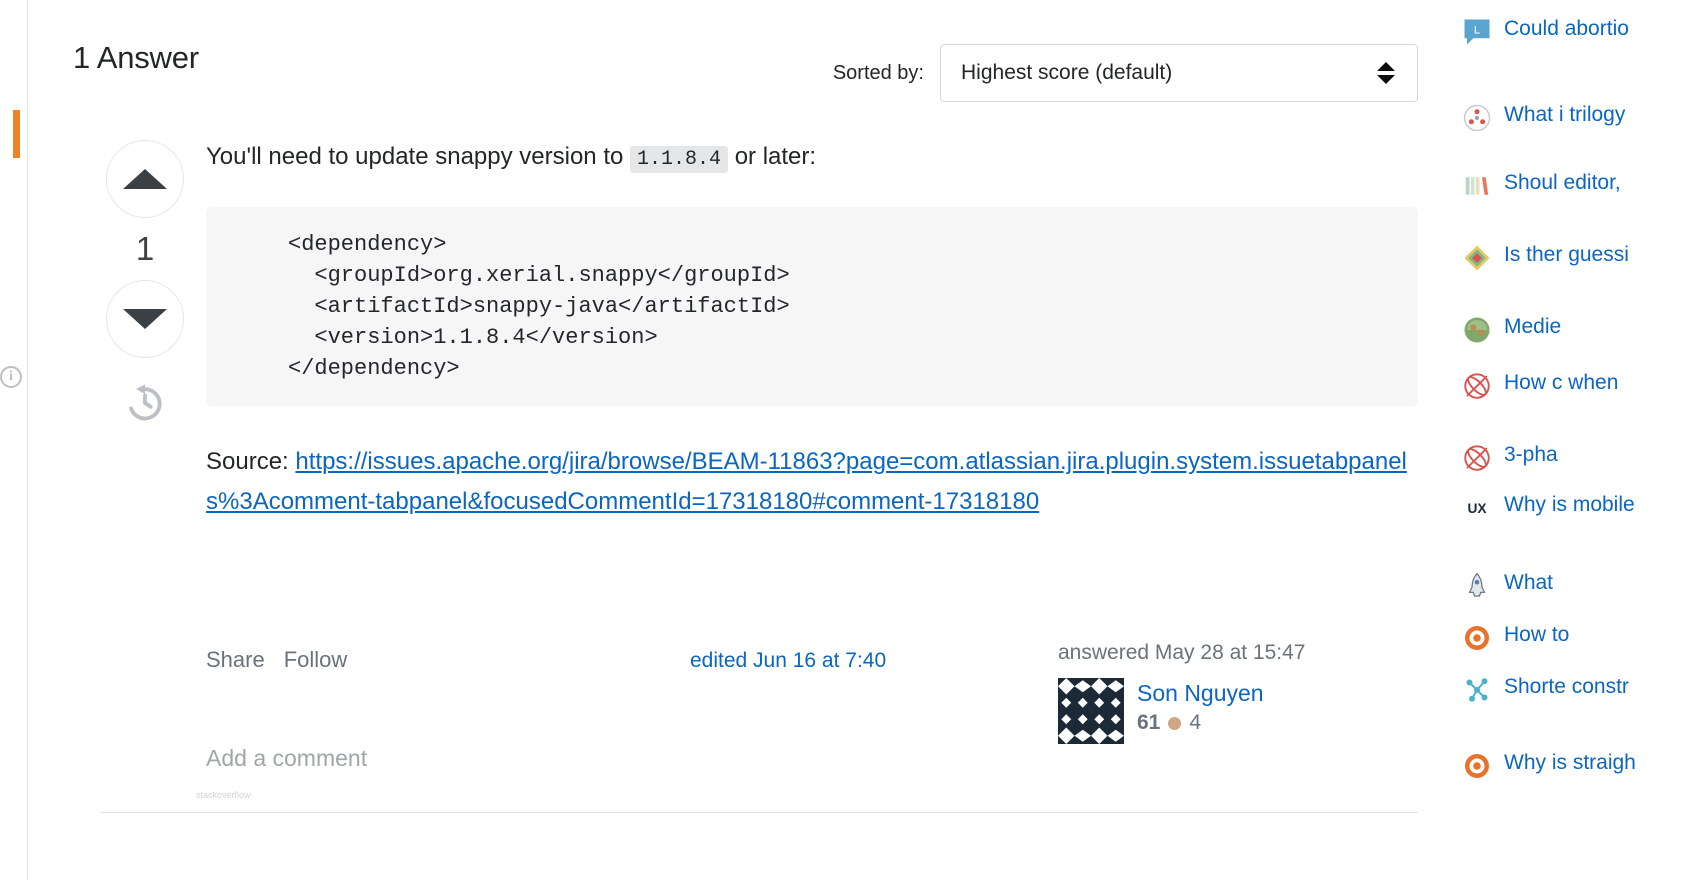 This screenshot has width=1696, height=880. Describe the element at coordinates (1536, 634) in the screenshot. I see `hot-question-link: How to` at that location.